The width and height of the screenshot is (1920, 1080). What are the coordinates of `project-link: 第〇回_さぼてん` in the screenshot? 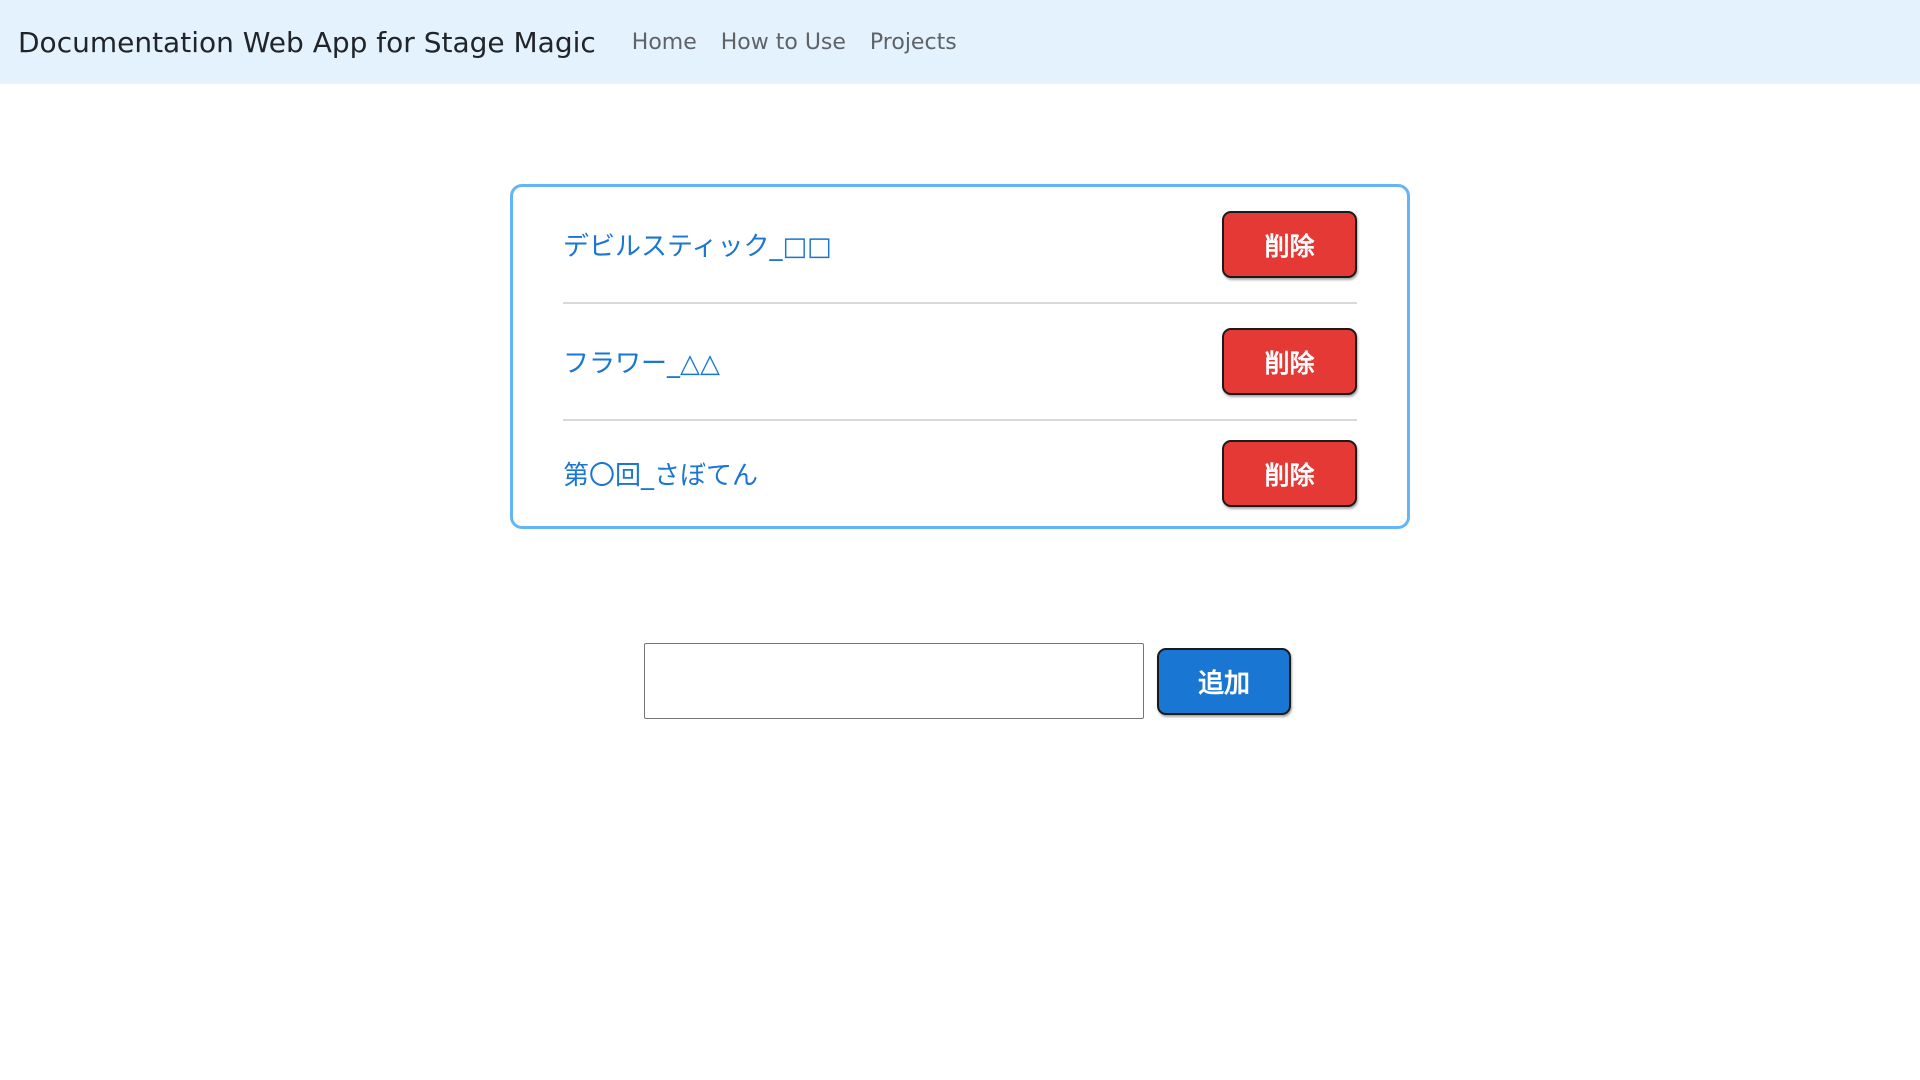 It's located at (660, 473).